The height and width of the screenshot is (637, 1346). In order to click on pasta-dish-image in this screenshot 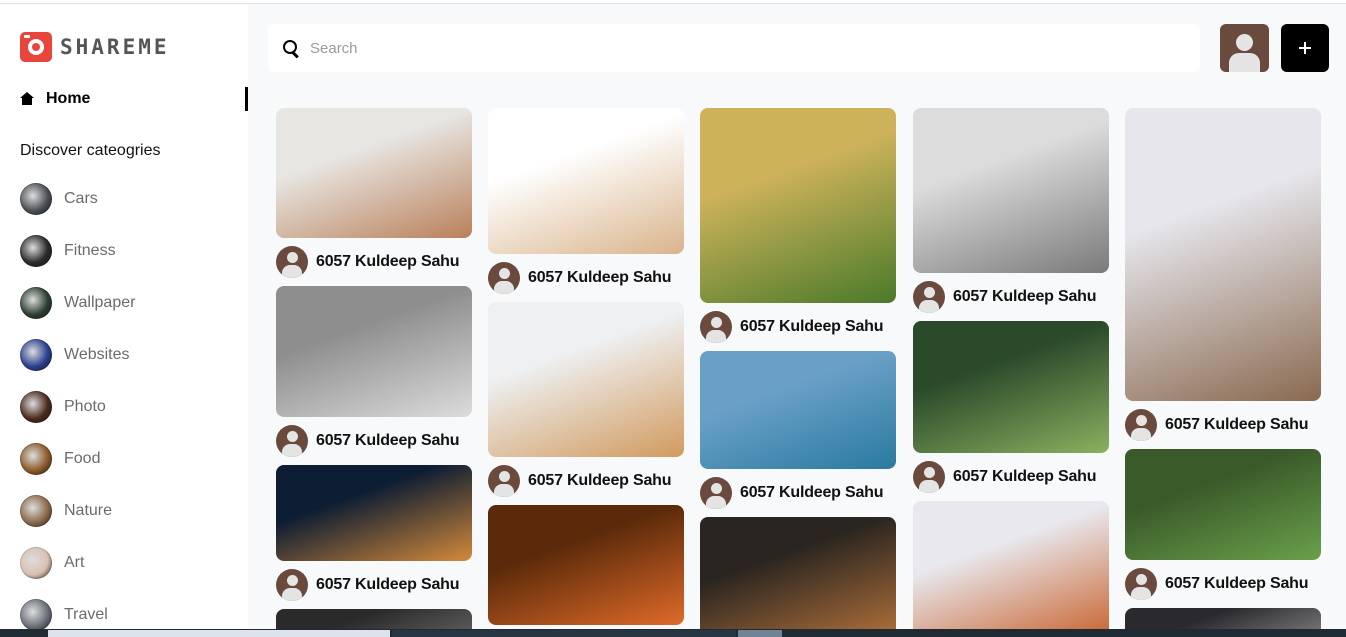, I will do `click(586, 565)`.